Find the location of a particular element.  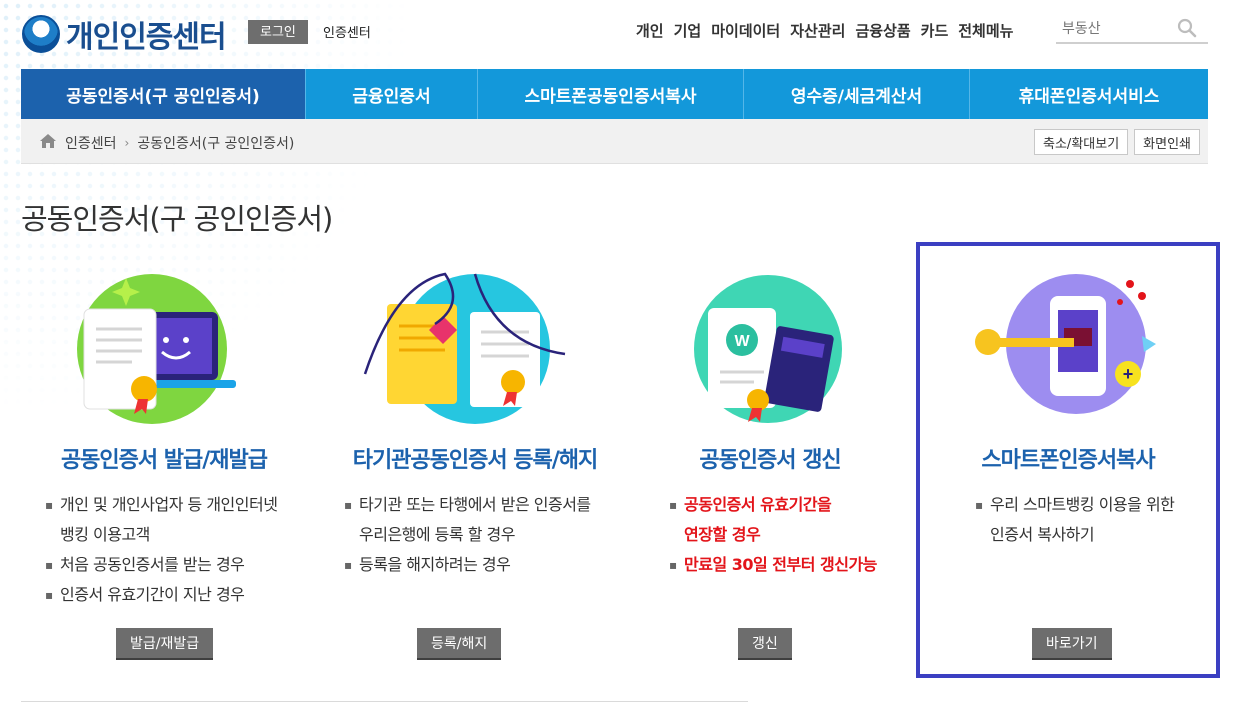

top-menu-business: 기업 is located at coordinates (688, 30).